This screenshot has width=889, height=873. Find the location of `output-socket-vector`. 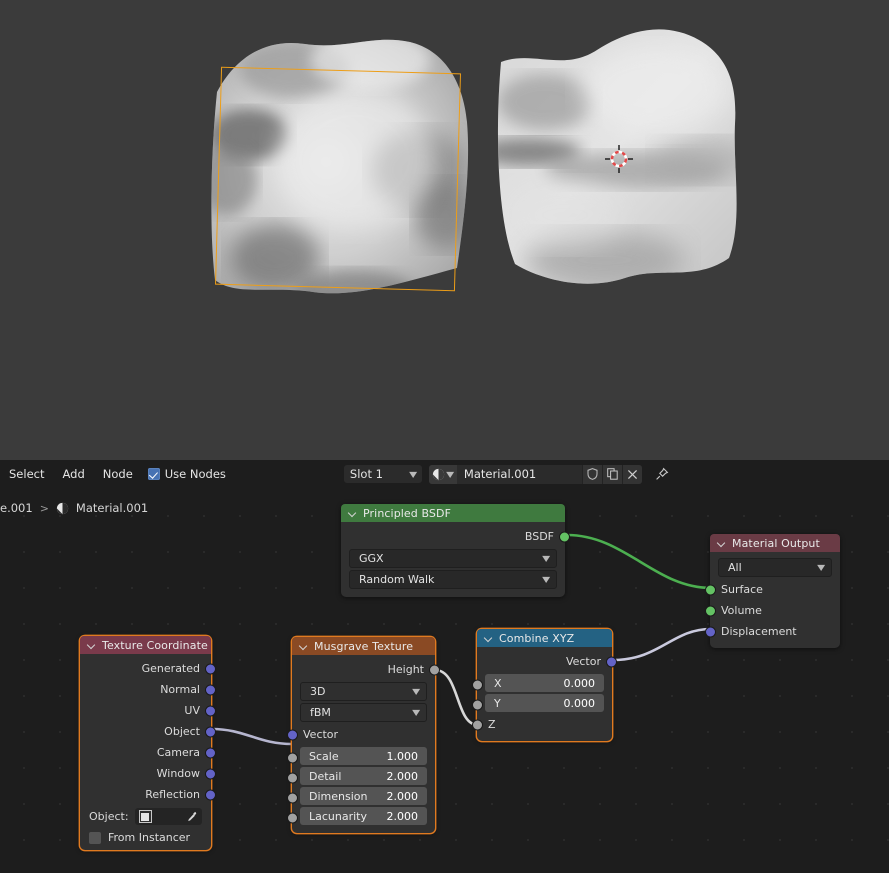

output-socket-vector is located at coordinates (611, 661).